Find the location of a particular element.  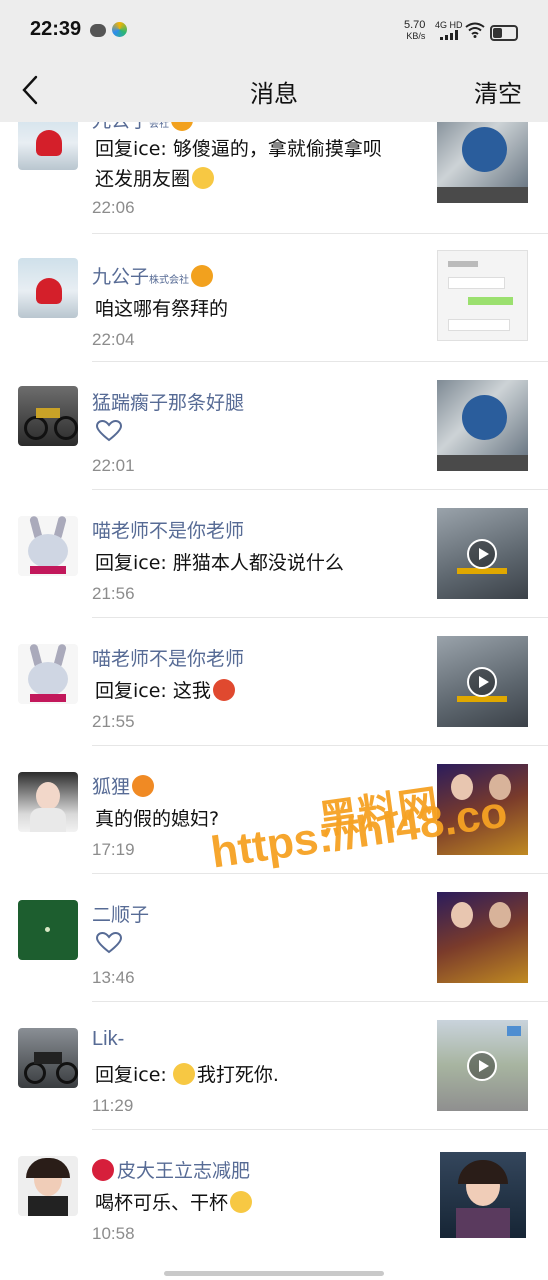

sender-name: 九公子株式会社 is located at coordinates (153, 275).